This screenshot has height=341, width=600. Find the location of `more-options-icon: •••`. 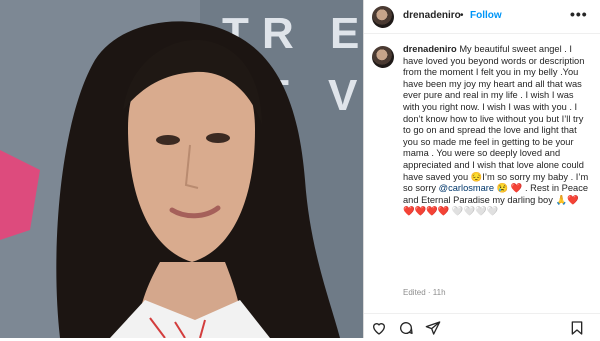

more-options-icon: ••• is located at coordinates (579, 14).